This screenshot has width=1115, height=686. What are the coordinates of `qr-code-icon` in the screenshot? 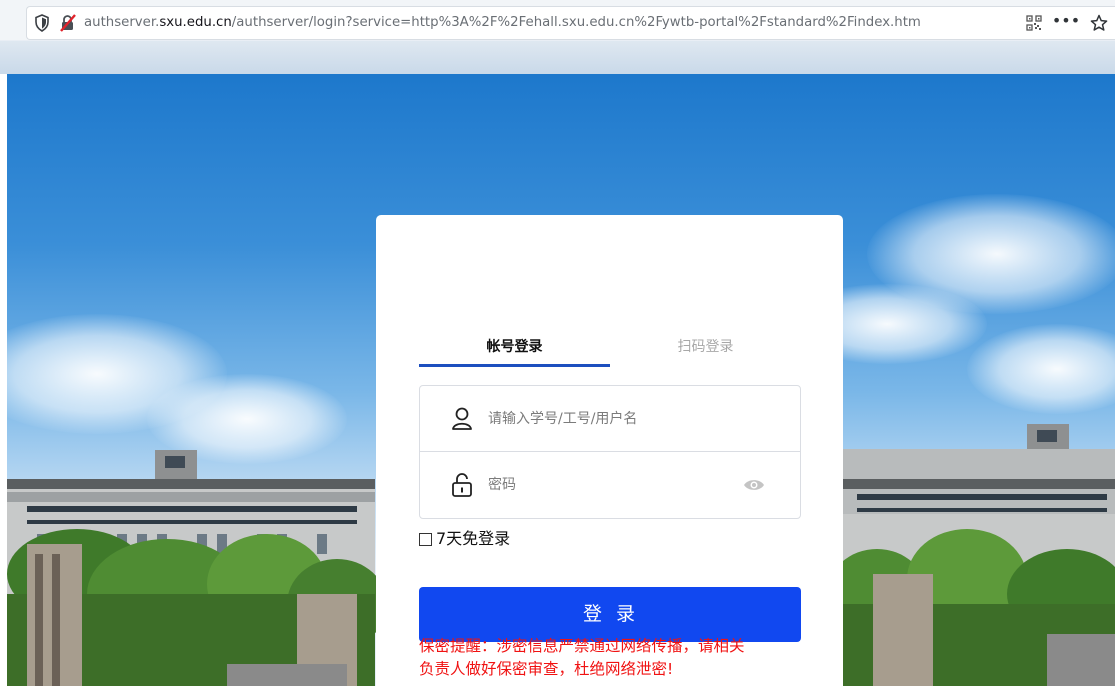 It's located at (1034, 23).